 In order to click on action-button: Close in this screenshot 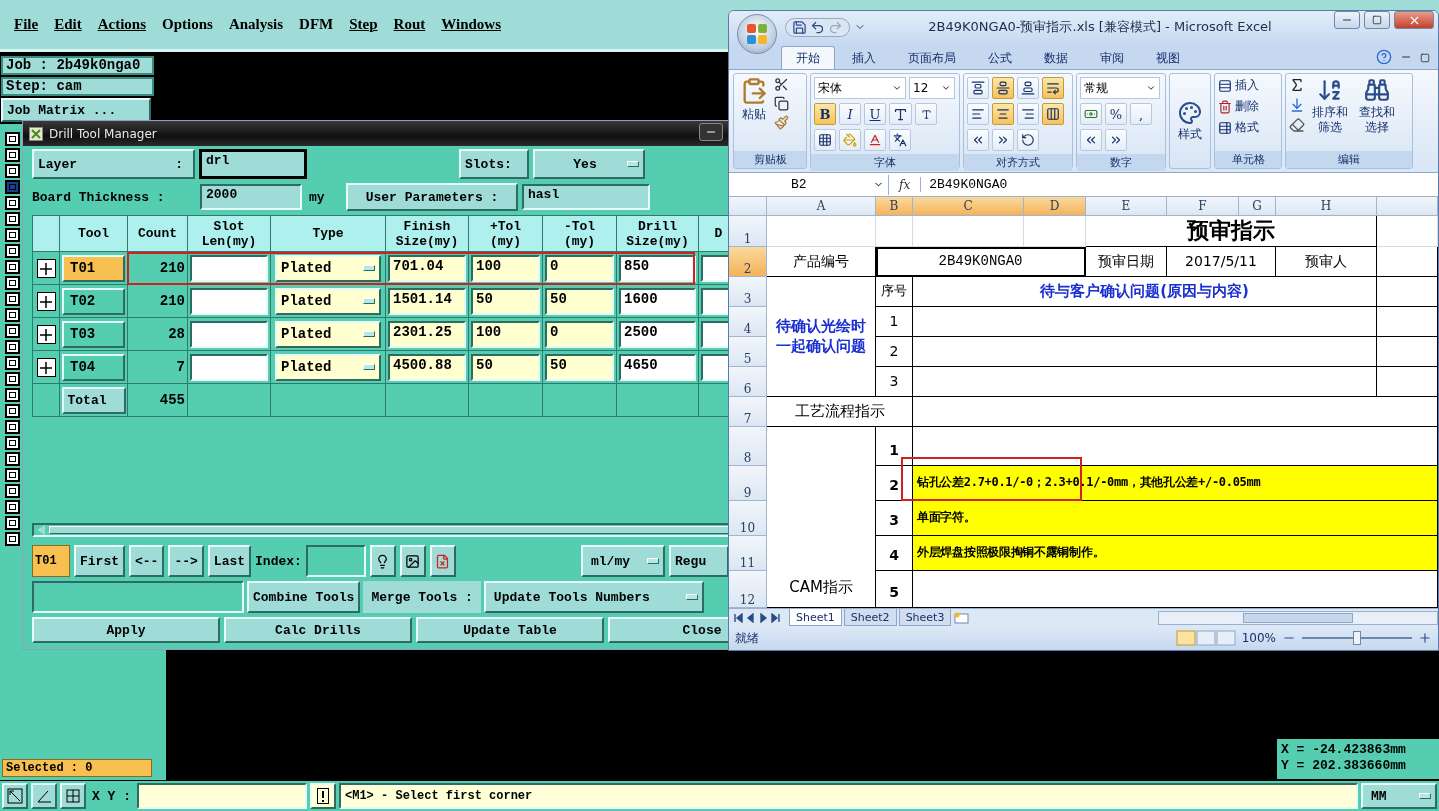, I will do `click(668, 630)`.